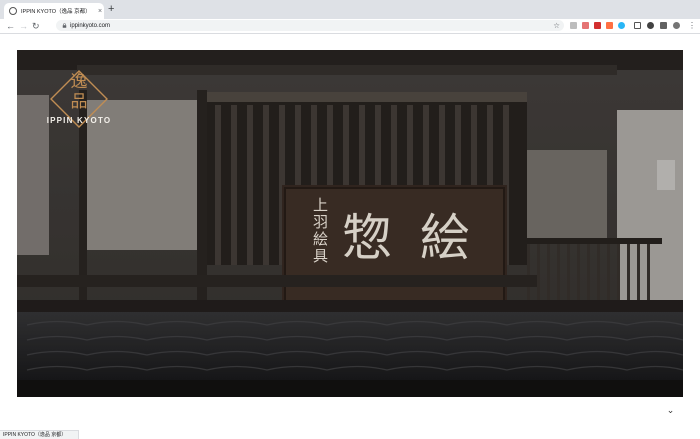 This screenshot has width=700, height=439. I want to click on chevron-down-icon: ⌄, so click(670, 409).